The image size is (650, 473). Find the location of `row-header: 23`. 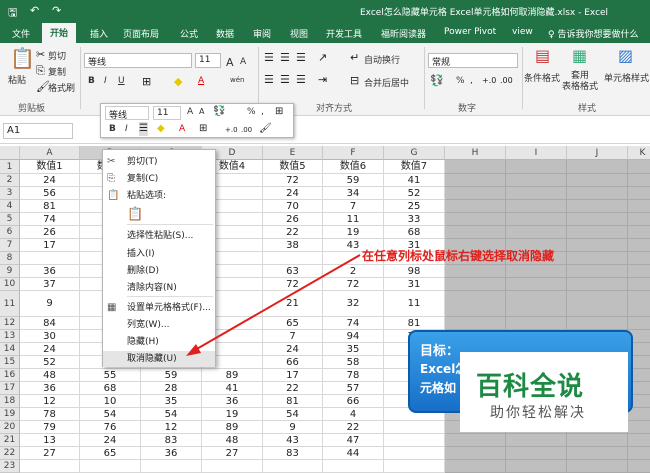

row-header: 23 is located at coordinates (10, 466).